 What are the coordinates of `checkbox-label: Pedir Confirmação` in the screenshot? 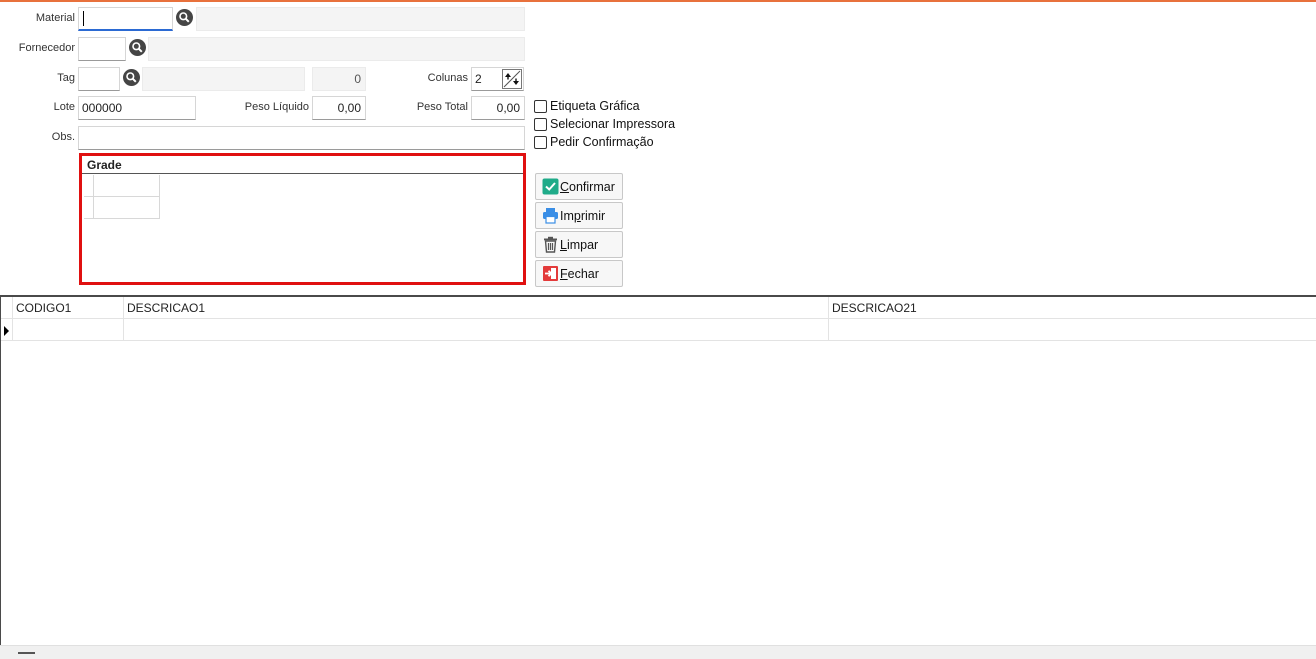 It's located at (602, 142).